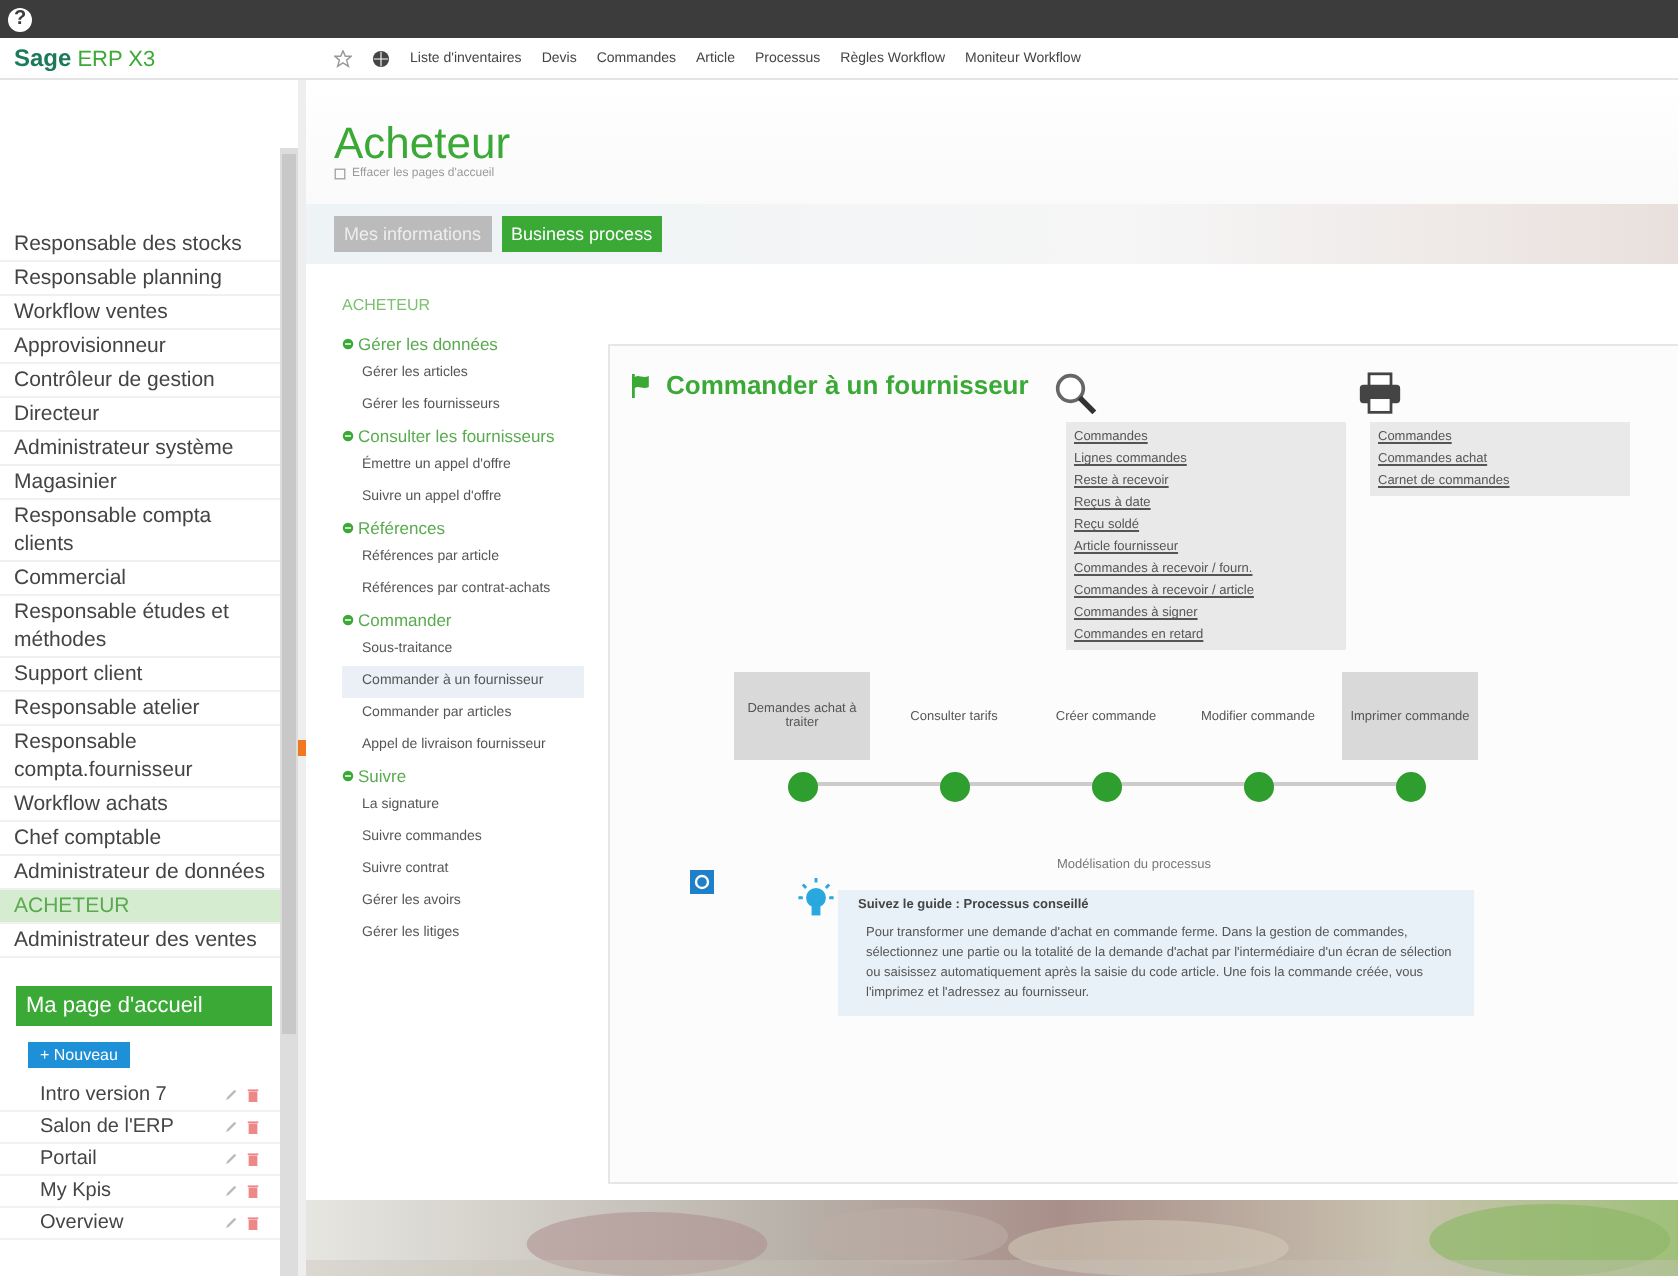 The height and width of the screenshot is (1276, 1678). Describe the element at coordinates (128, 1095) in the screenshot. I see `home-page-link: Intro version 7` at that location.